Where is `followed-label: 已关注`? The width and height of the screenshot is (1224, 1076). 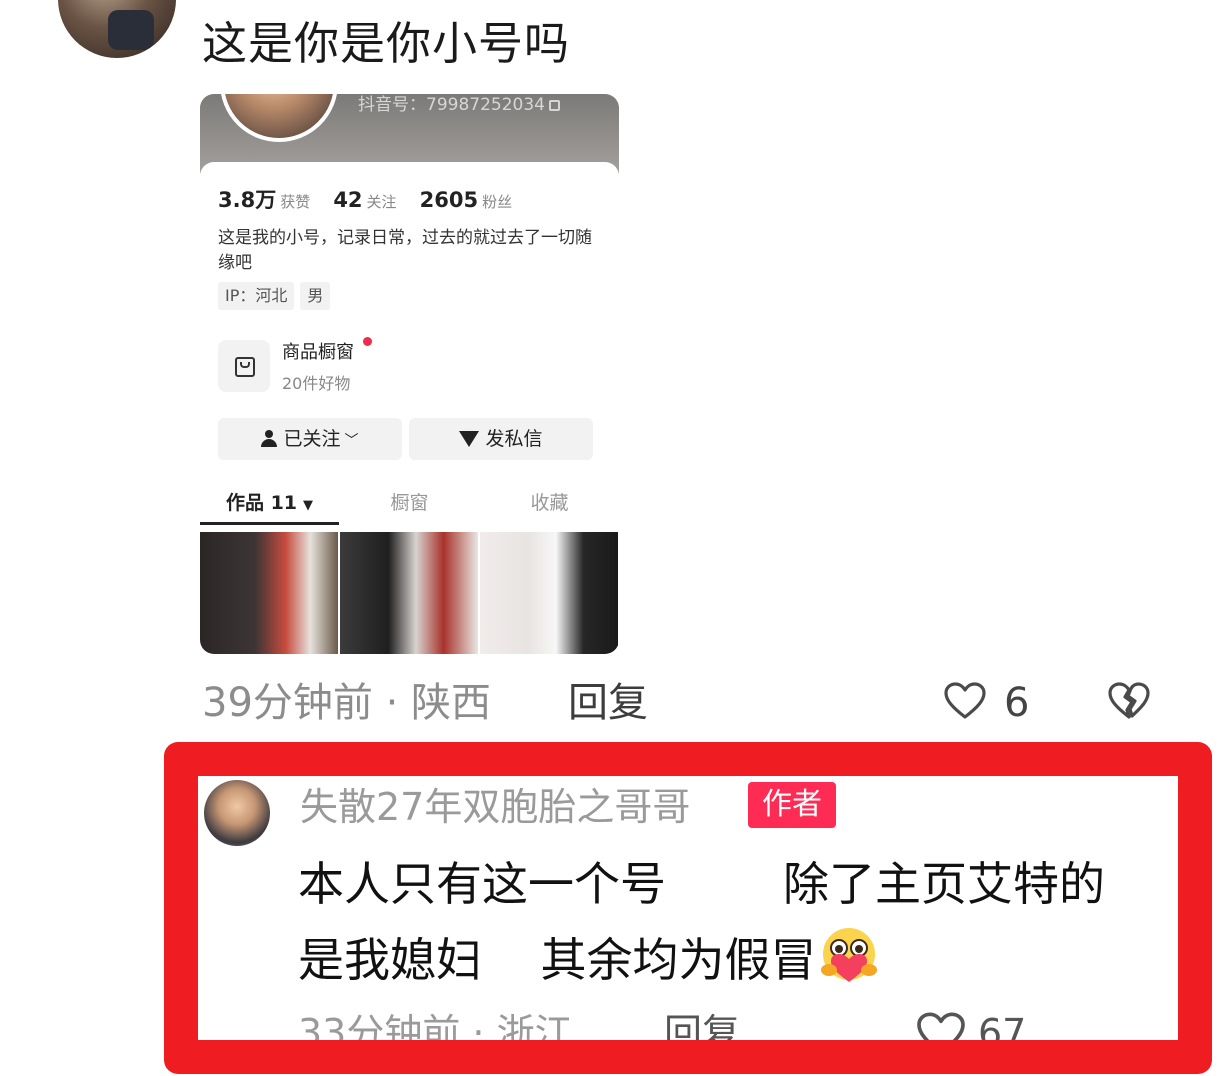
followed-label: 已关注 is located at coordinates (312, 439).